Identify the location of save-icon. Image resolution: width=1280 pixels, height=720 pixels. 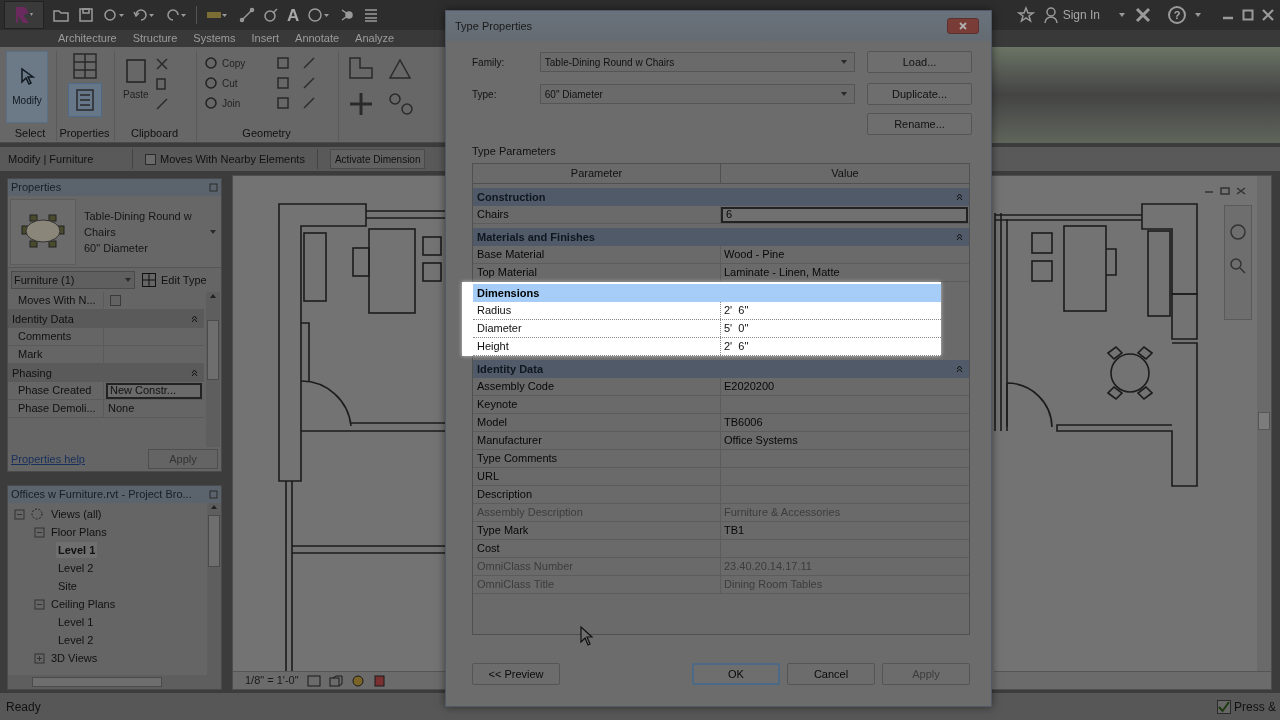
(86, 15).